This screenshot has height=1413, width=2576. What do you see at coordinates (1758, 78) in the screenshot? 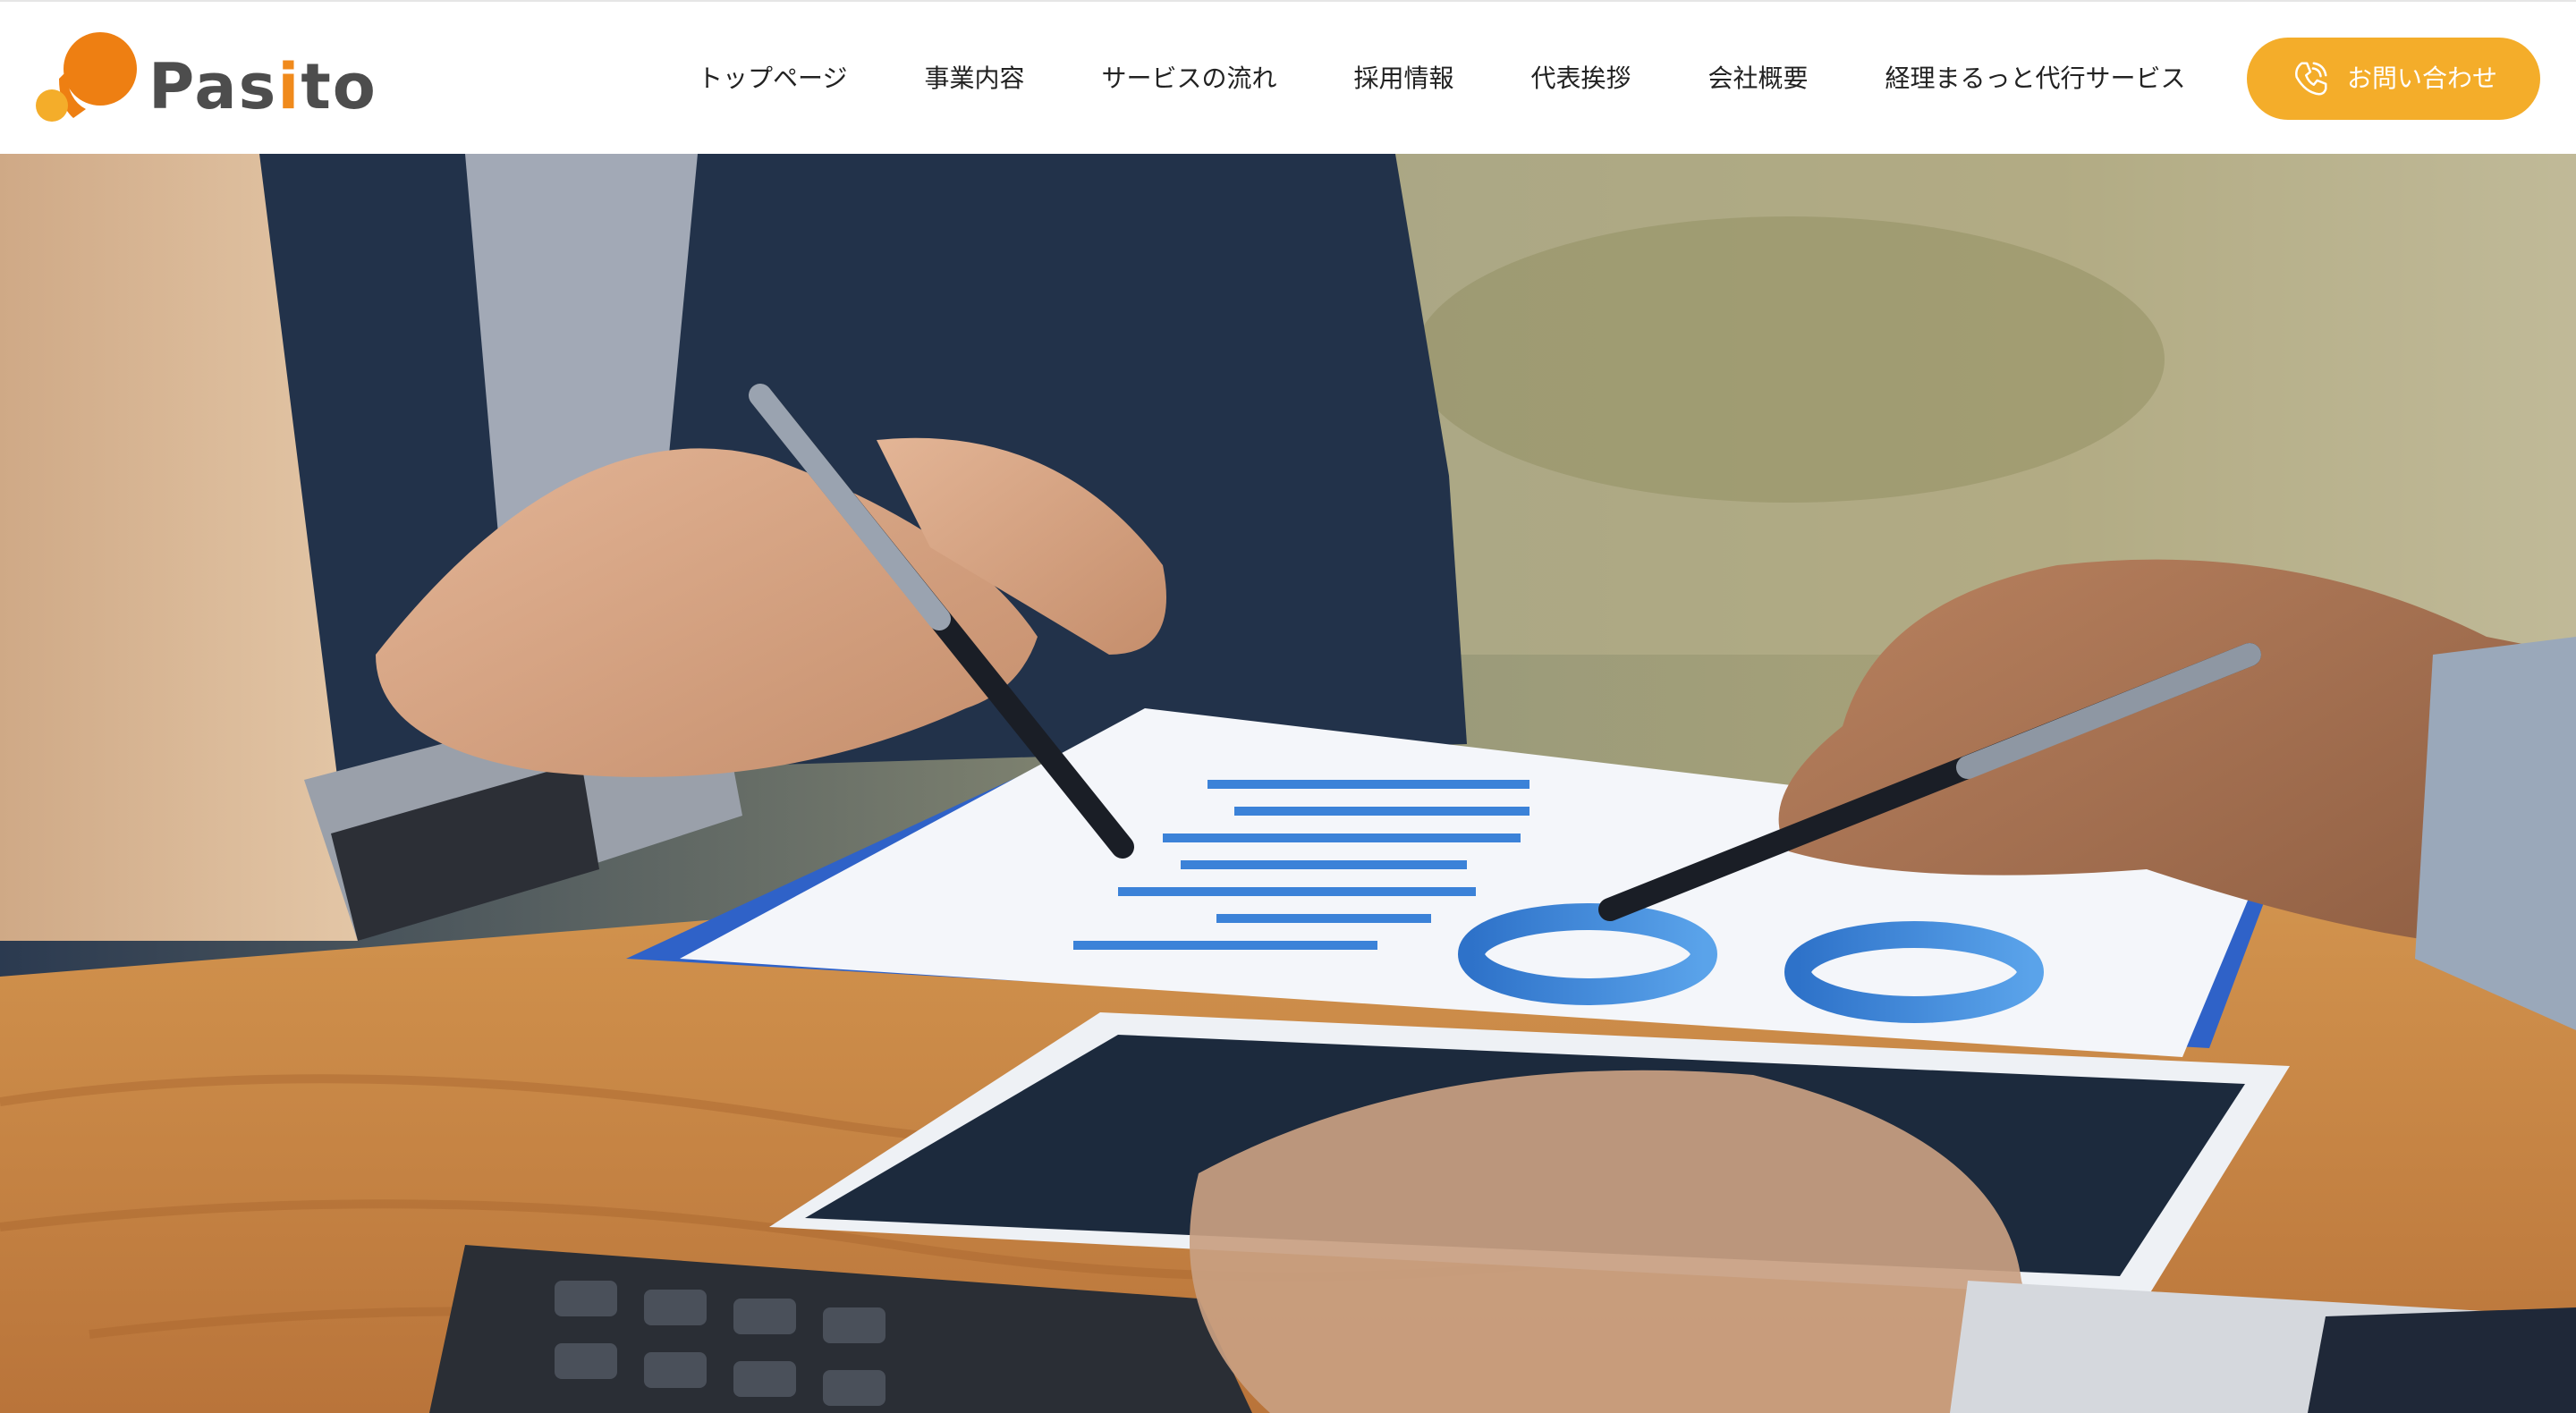
I see `nav-item-company: 会社概要` at bounding box center [1758, 78].